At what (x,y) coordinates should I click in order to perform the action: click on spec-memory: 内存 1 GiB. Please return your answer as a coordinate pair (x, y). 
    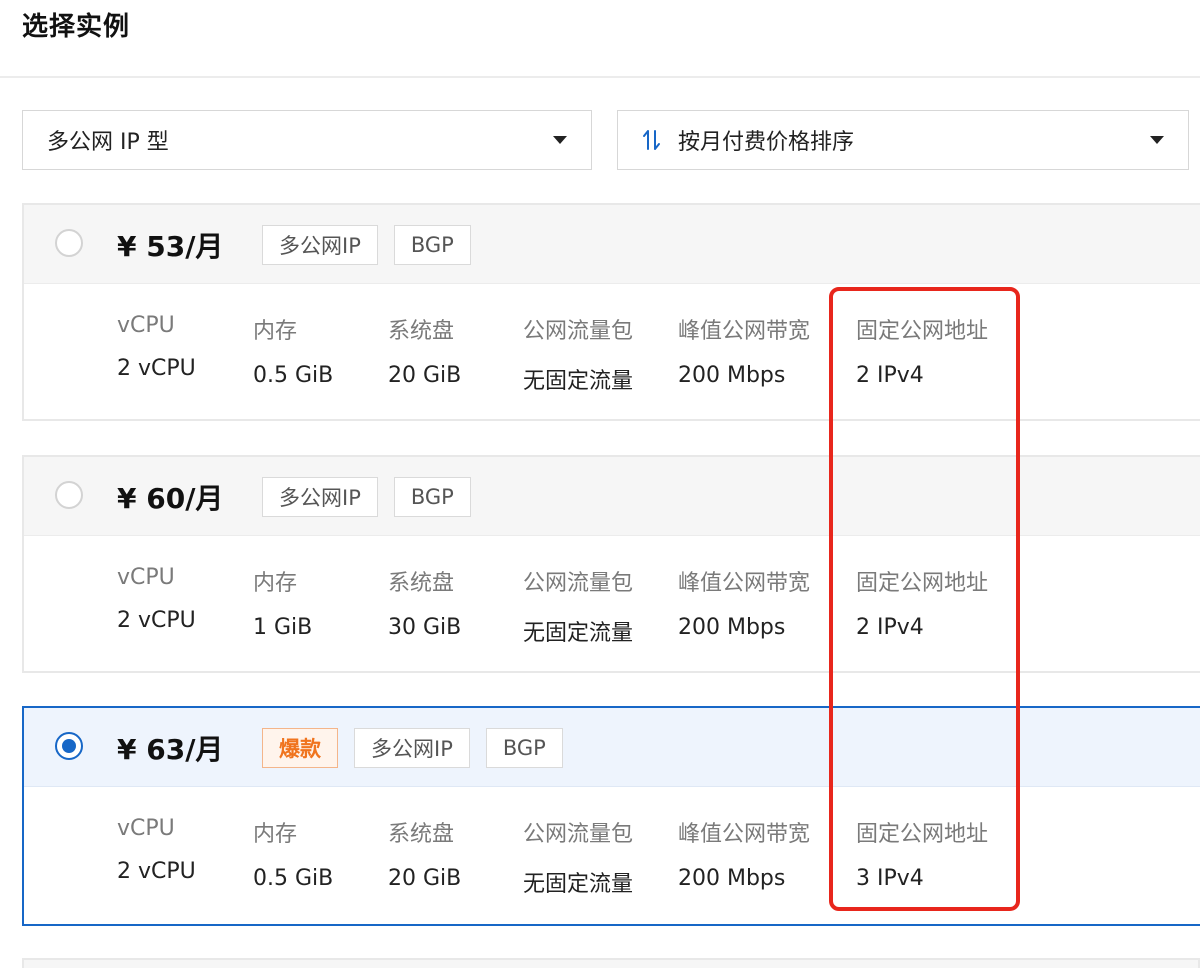
    Looking at the image, I should click on (282, 602).